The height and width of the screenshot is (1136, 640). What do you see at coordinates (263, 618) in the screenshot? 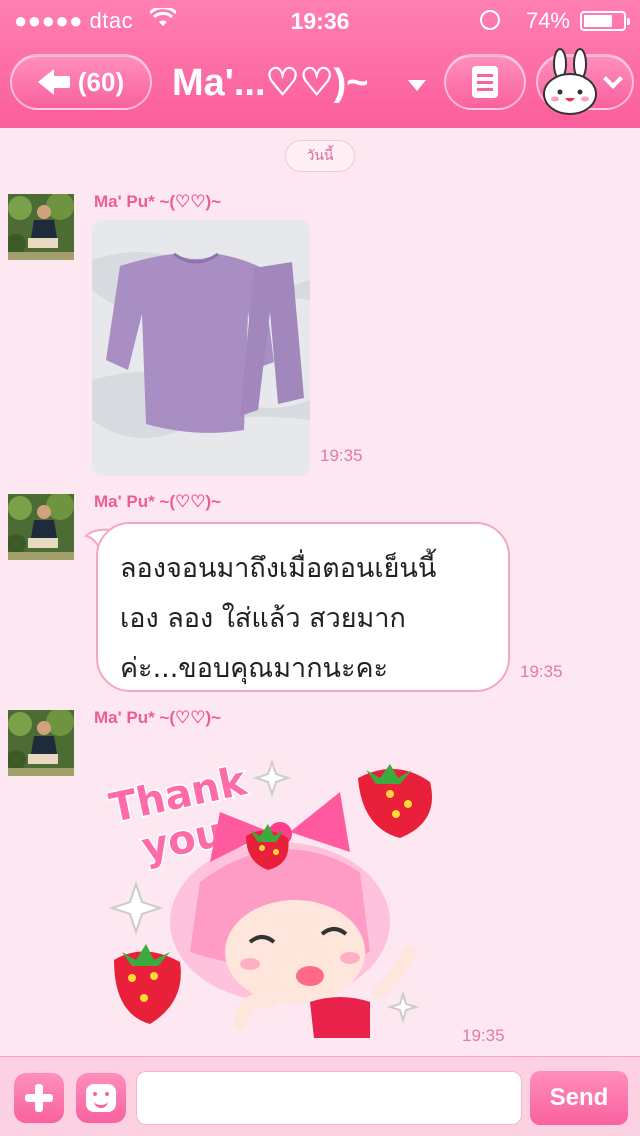
I see `message-line: เอง ลอง ใส่แล้ว สวยมาก` at bounding box center [263, 618].